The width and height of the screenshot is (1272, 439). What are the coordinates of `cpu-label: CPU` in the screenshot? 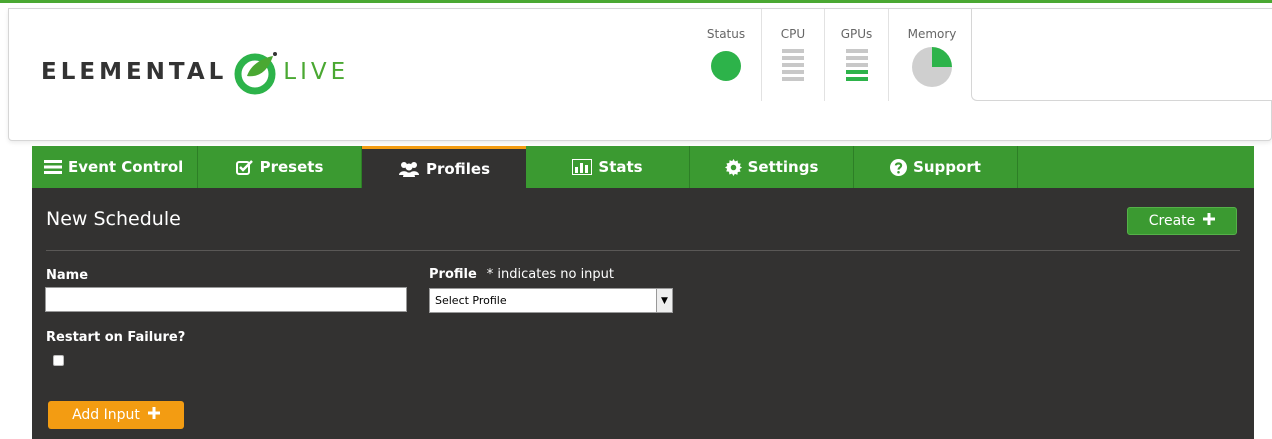 It's located at (793, 34).